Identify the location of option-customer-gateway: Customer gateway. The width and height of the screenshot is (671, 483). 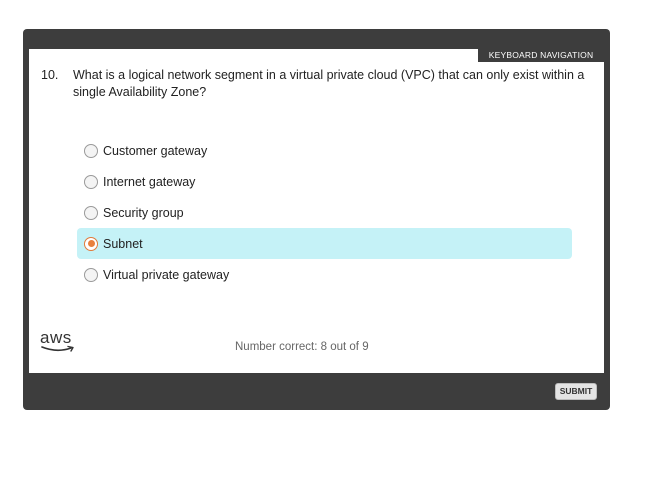
(324, 150).